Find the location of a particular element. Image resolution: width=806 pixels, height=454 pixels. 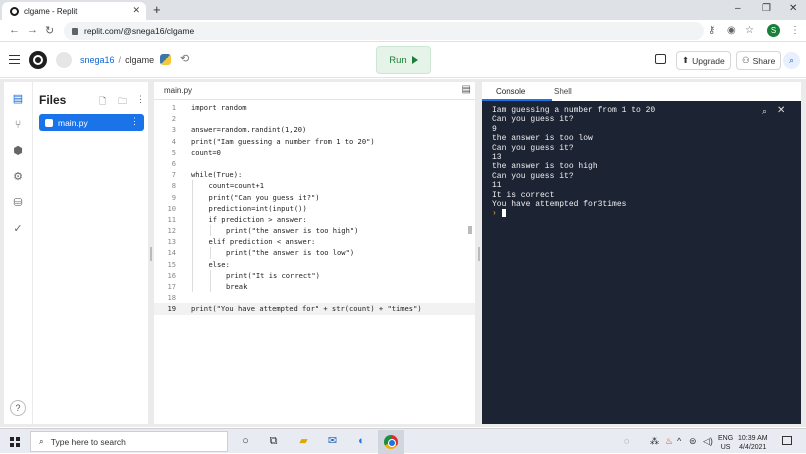

profile-avatar: S is located at coordinates (773, 30).